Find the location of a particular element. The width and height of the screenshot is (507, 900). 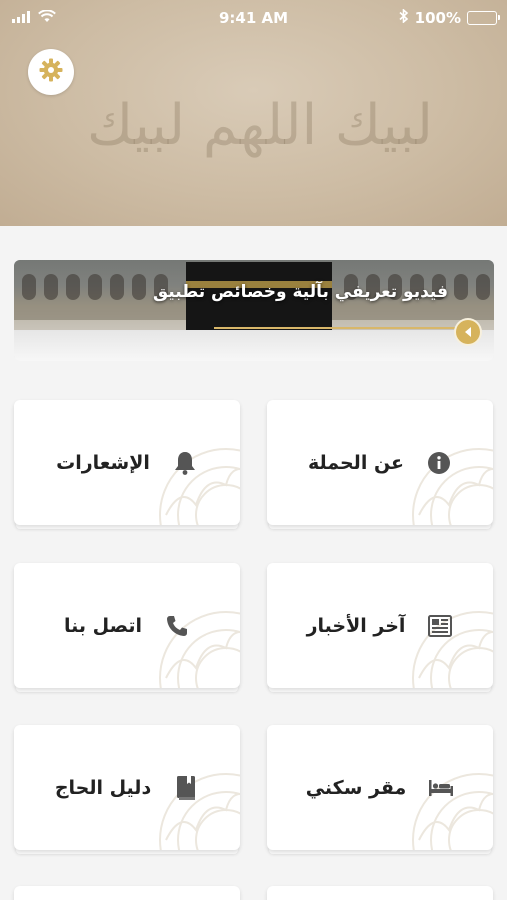

phone-icon is located at coordinates (177, 626).